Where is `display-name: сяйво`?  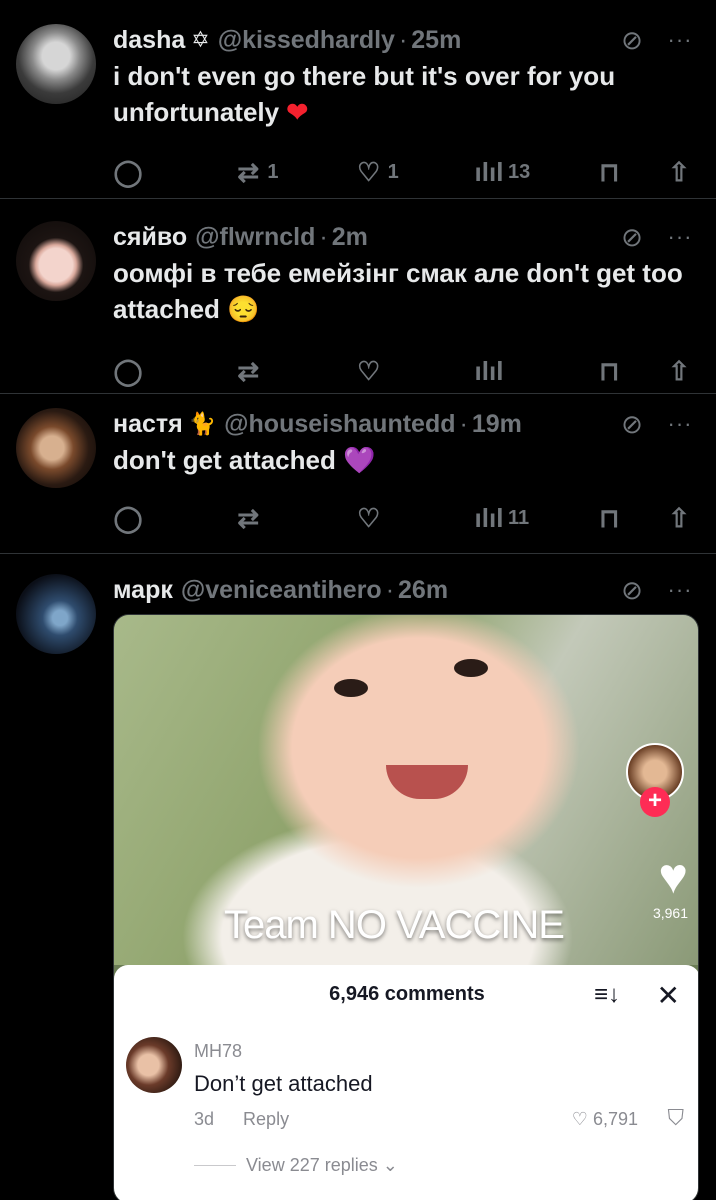
display-name: сяйво is located at coordinates (150, 237).